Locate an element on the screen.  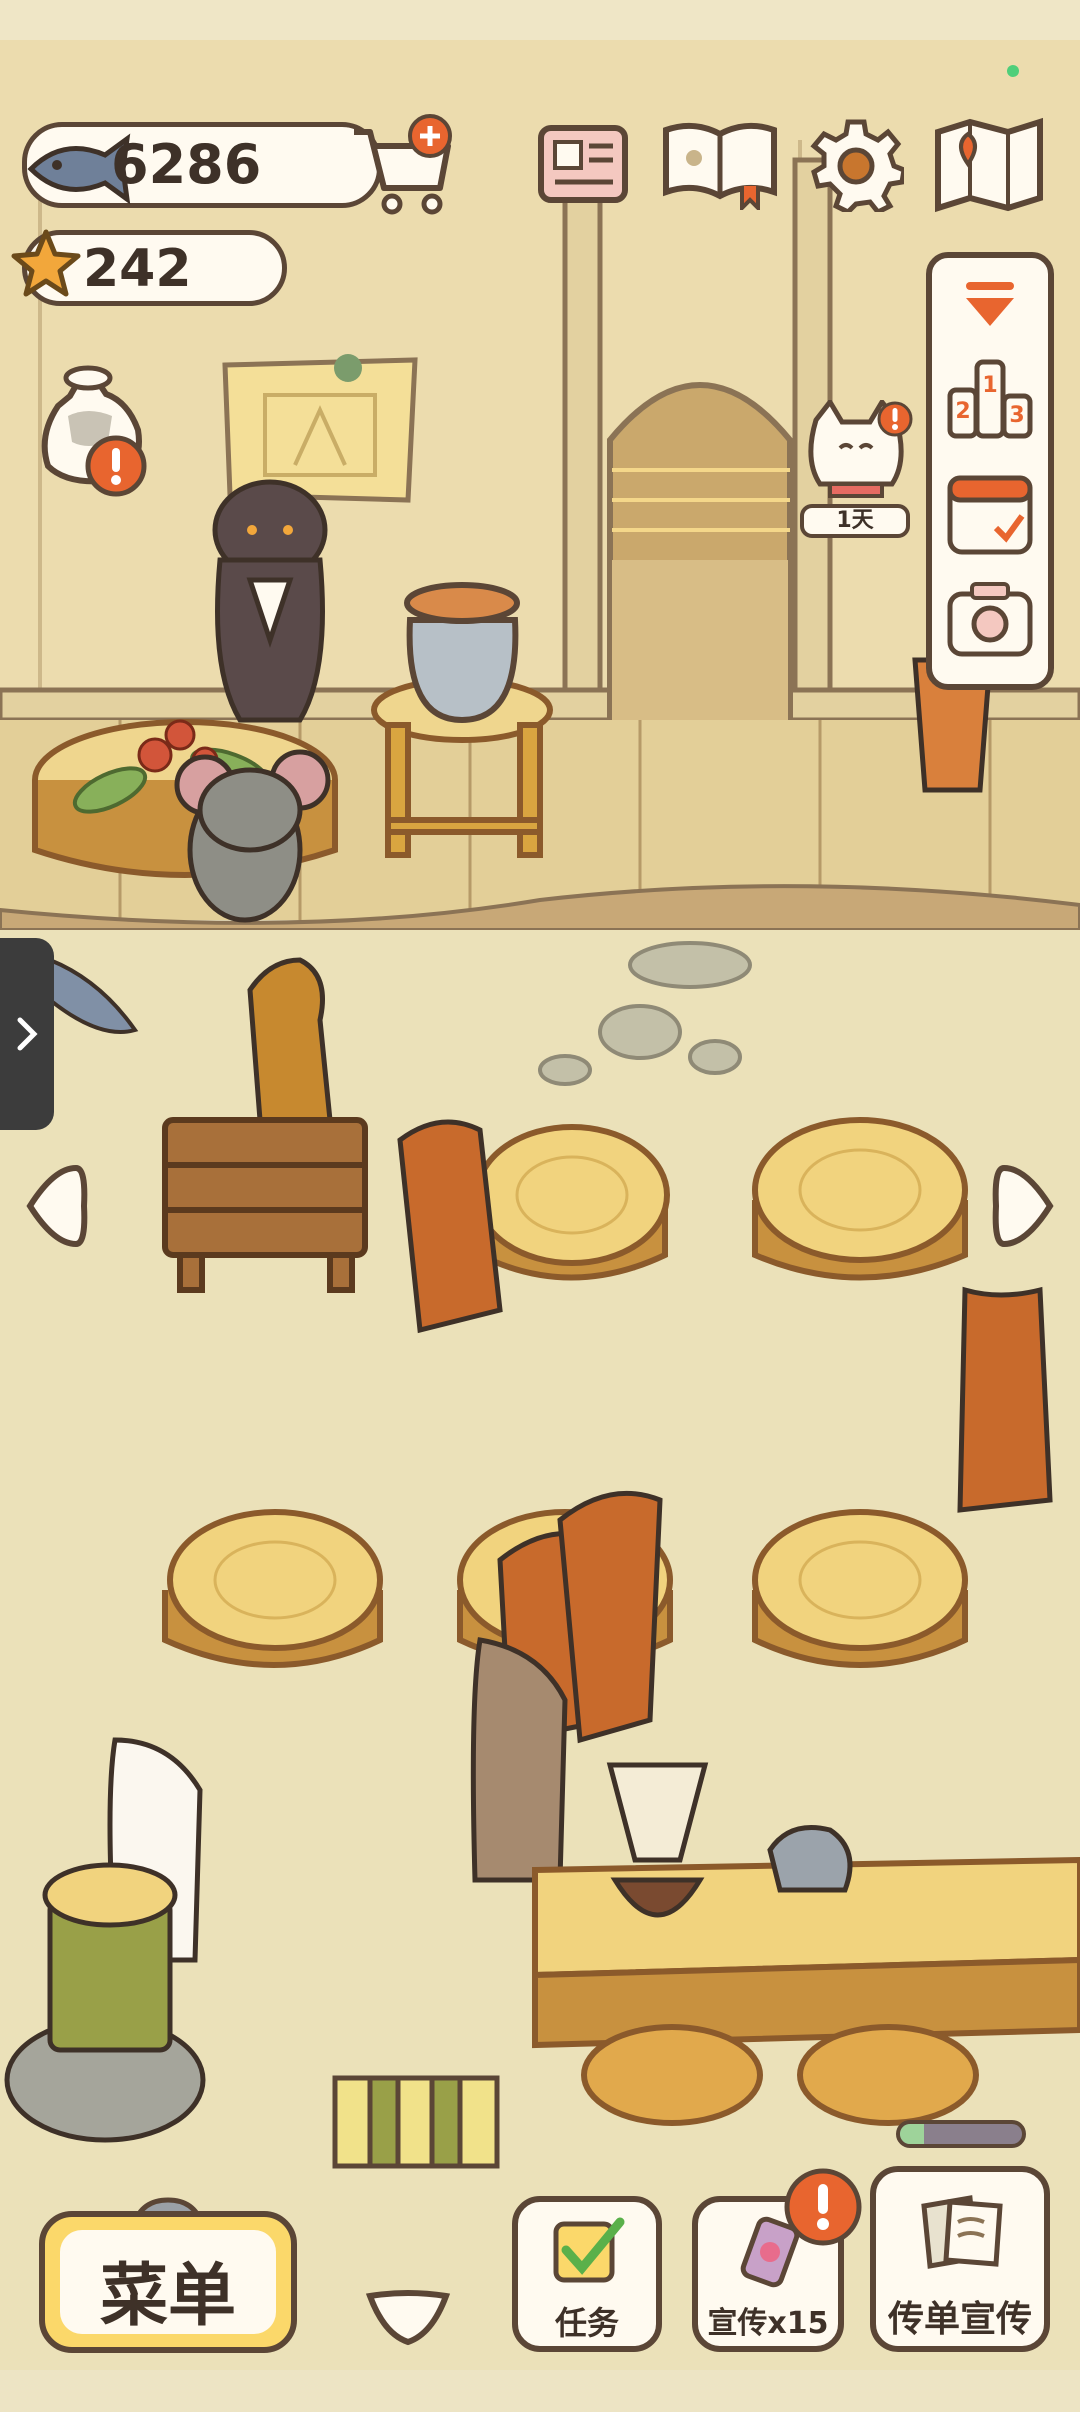
svg-text: 2 is located at coordinates (962, 411).